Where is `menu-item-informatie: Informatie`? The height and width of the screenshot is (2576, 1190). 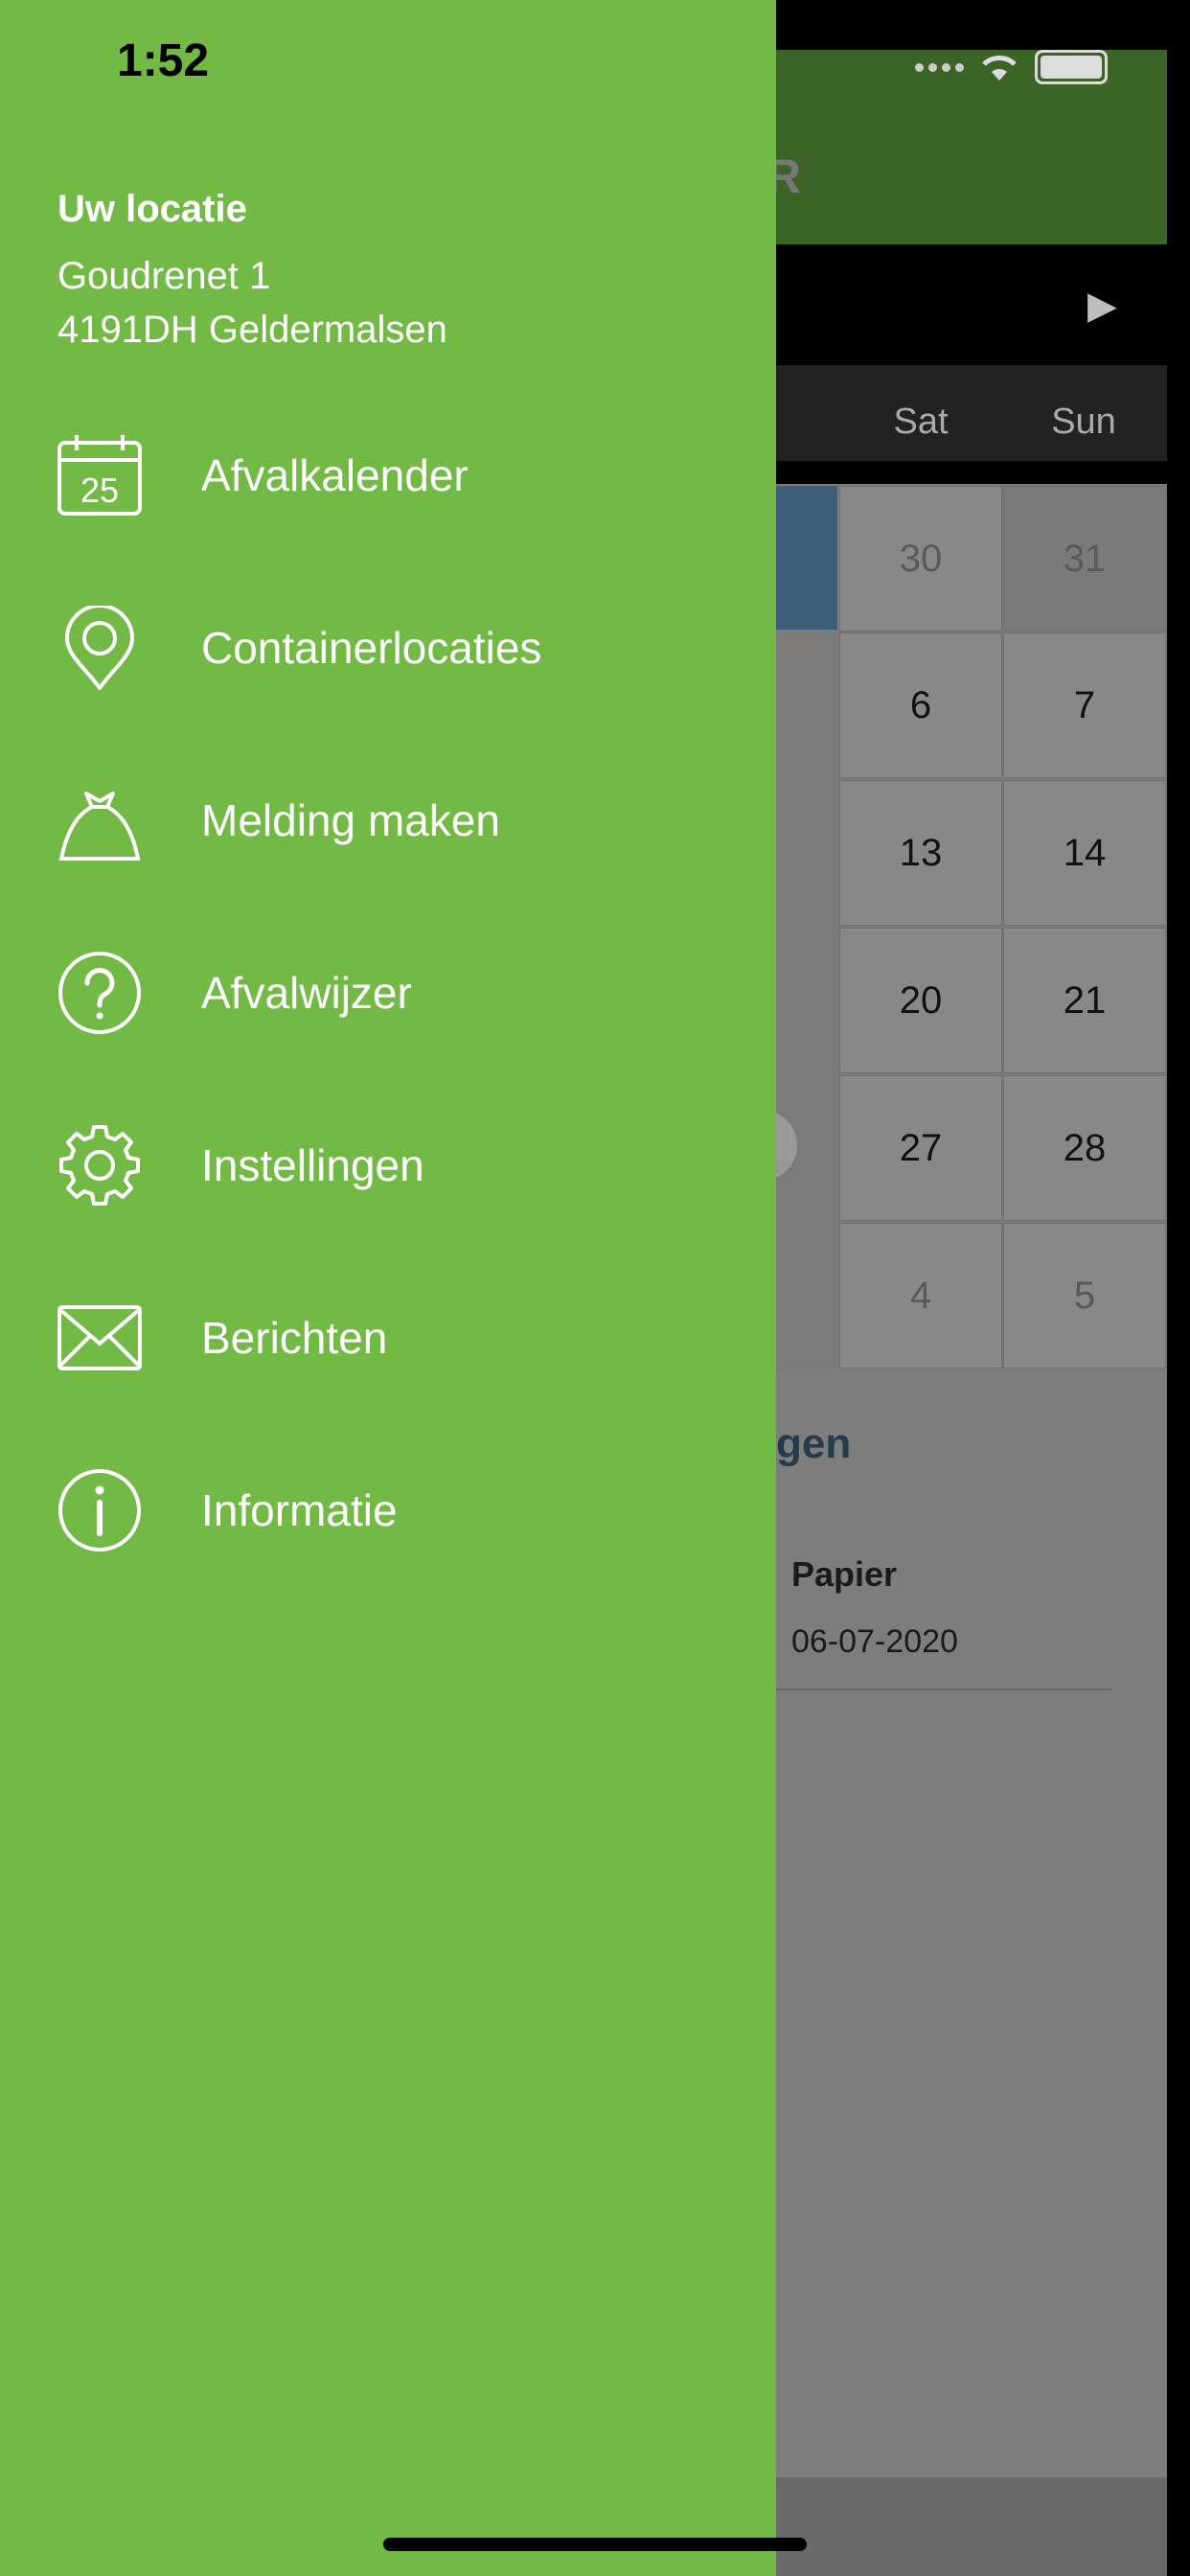 menu-item-informatie: Informatie is located at coordinates (388, 1510).